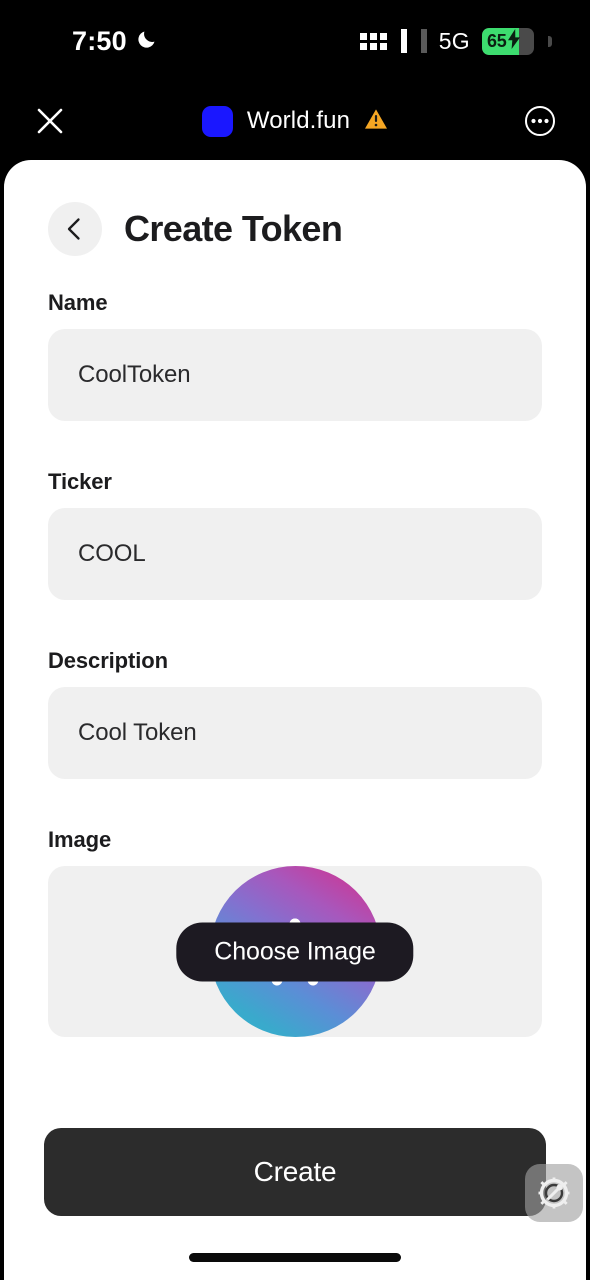 The height and width of the screenshot is (1280, 590). I want to click on status-bar-right: 5G 65, so click(455, 41).